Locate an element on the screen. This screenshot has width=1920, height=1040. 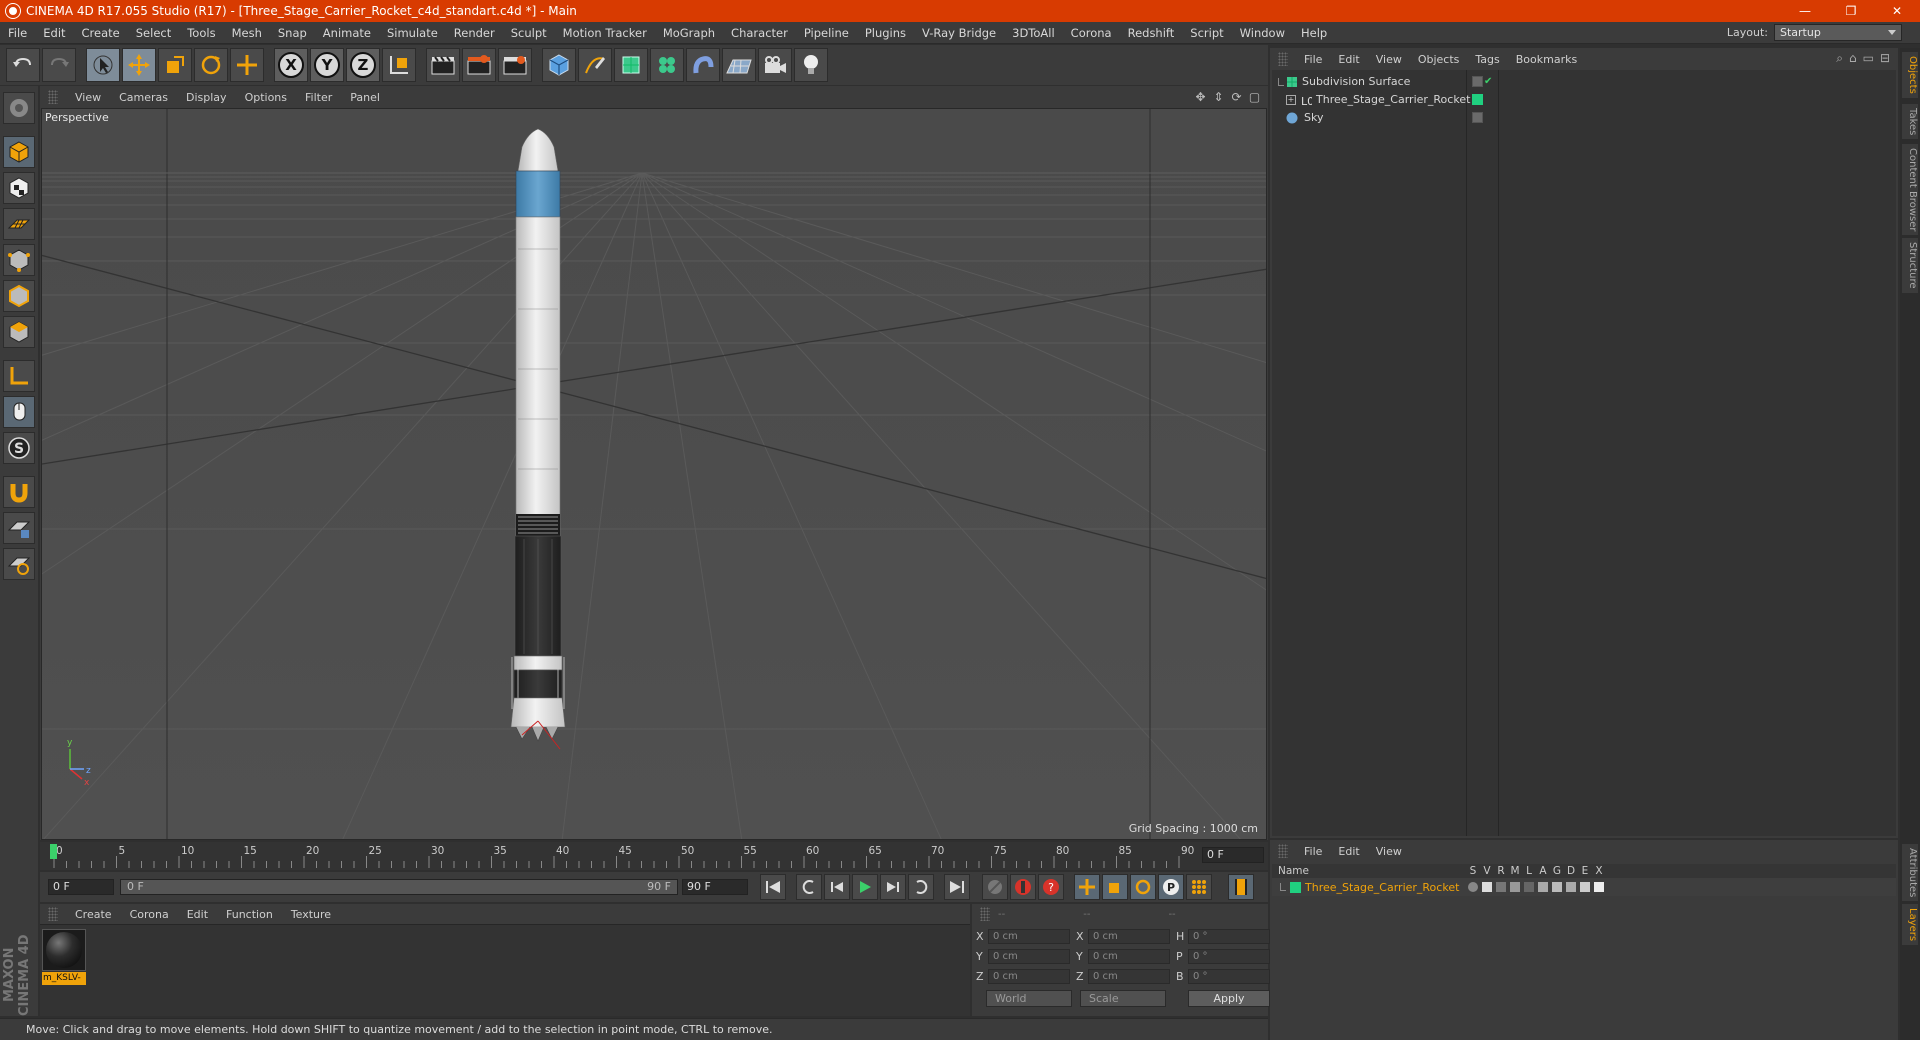
menu-plugins: Plugins is located at coordinates (885, 33).